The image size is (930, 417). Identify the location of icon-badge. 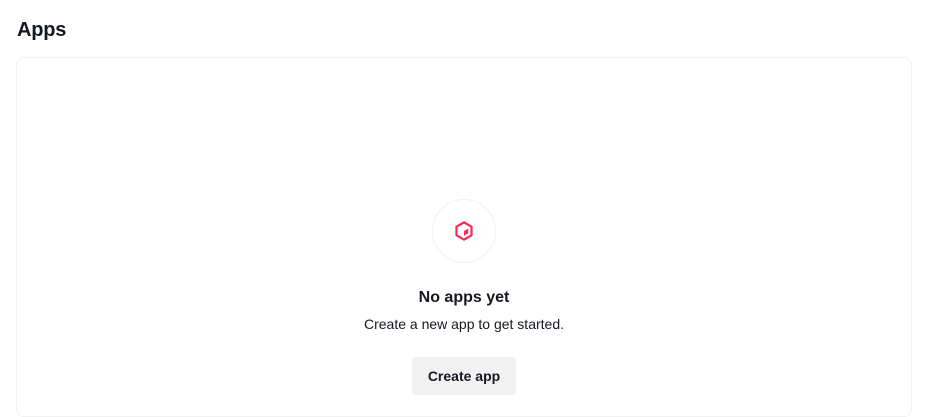
(464, 231).